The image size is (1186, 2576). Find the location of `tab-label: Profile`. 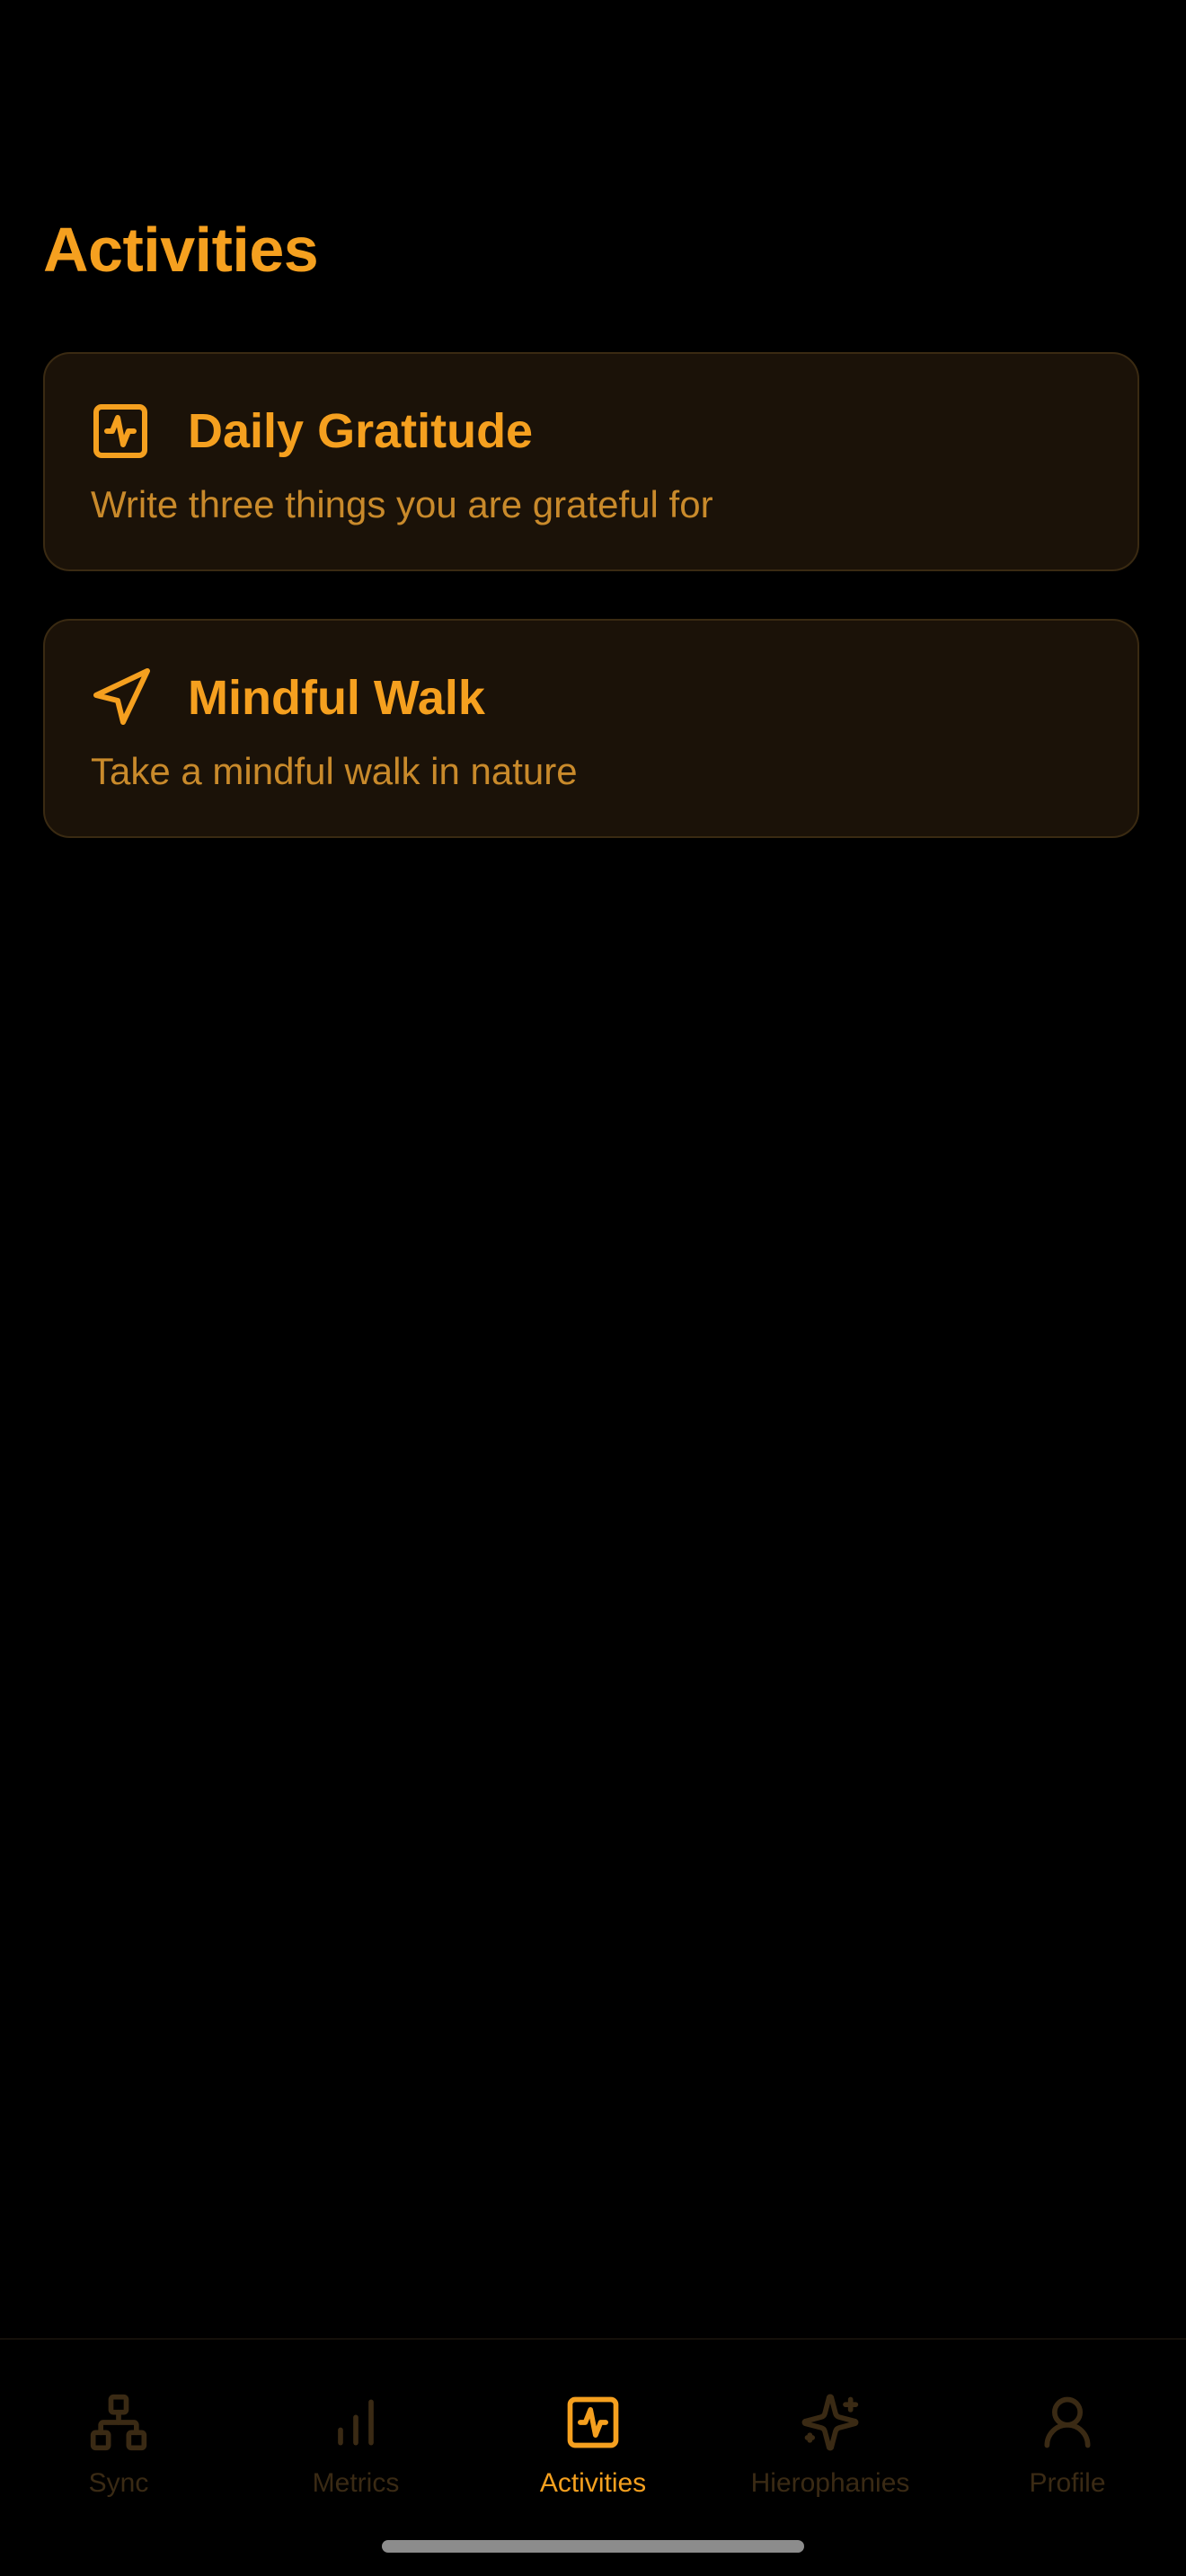

tab-label: Profile is located at coordinates (1067, 2483).